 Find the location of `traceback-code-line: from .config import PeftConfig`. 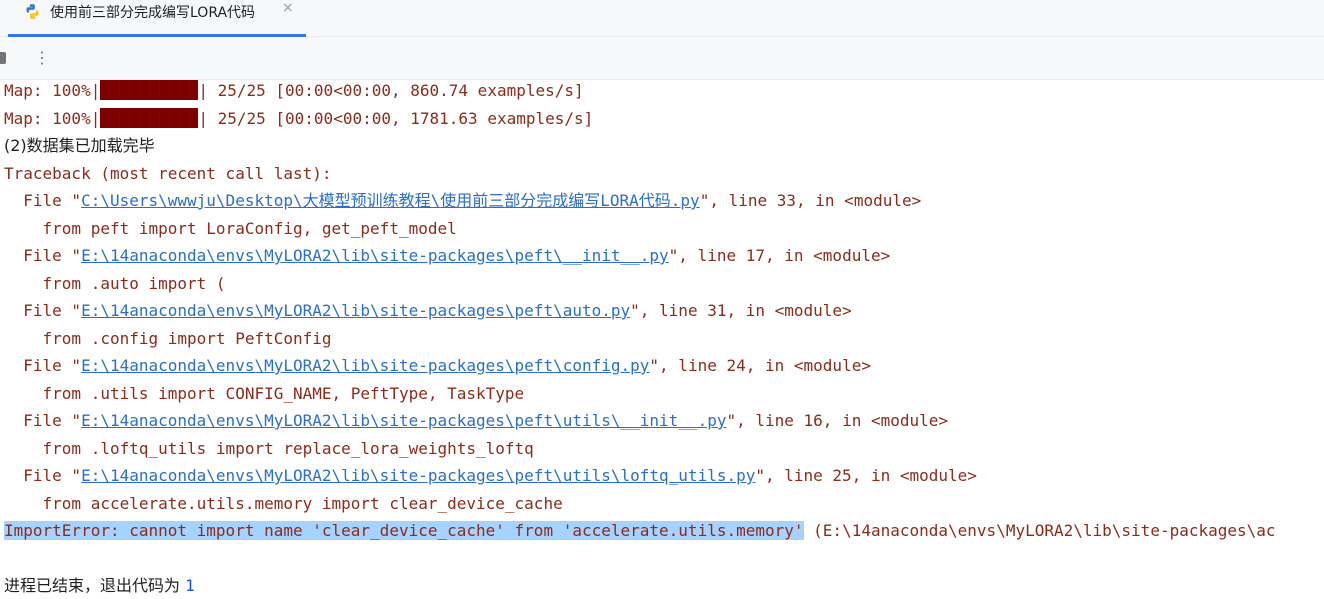

traceback-code-line: from .config import PeftConfig is located at coordinates (168, 338).